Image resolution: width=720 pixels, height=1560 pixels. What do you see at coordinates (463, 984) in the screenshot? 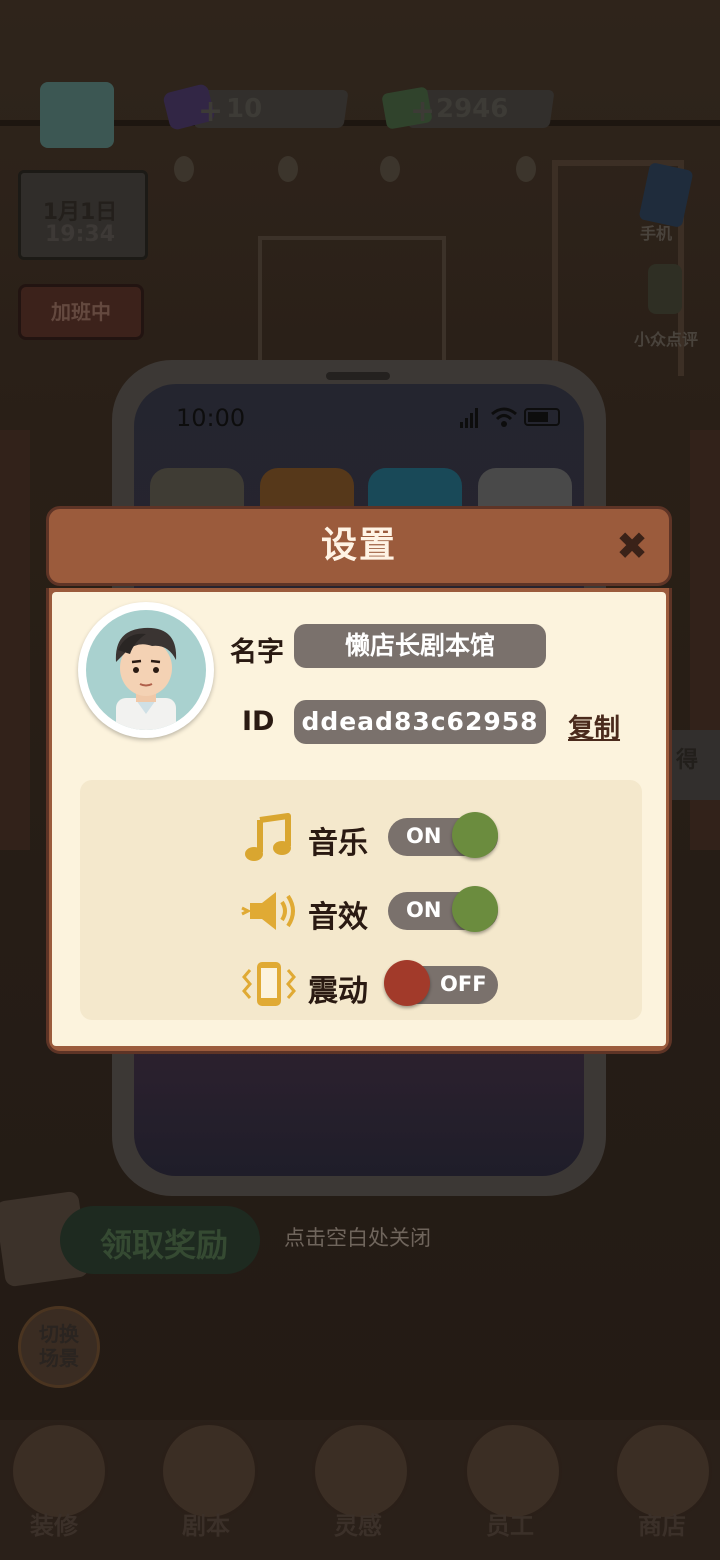
I see `vibration-toggle-state: OFF` at bounding box center [463, 984].